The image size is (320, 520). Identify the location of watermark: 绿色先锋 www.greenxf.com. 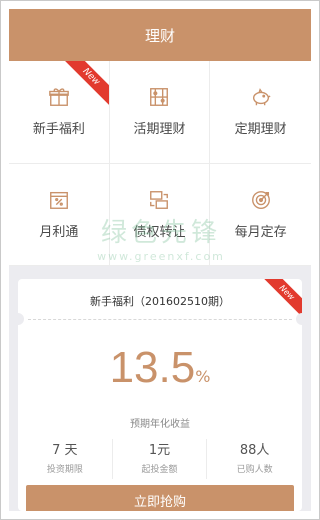
(161, 251).